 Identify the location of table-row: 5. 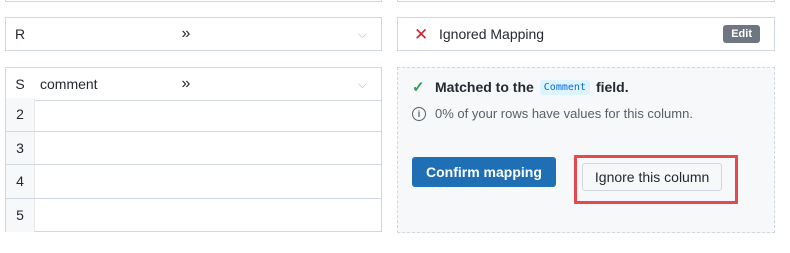
(193, 215).